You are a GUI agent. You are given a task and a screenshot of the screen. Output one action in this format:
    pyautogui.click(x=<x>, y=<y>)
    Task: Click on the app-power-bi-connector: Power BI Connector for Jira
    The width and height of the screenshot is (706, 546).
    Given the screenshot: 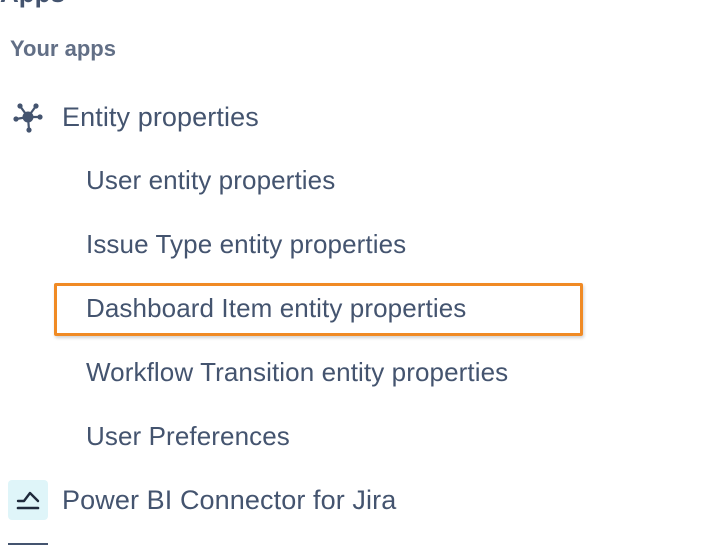 What is the action you would take?
    pyautogui.click(x=202, y=500)
    